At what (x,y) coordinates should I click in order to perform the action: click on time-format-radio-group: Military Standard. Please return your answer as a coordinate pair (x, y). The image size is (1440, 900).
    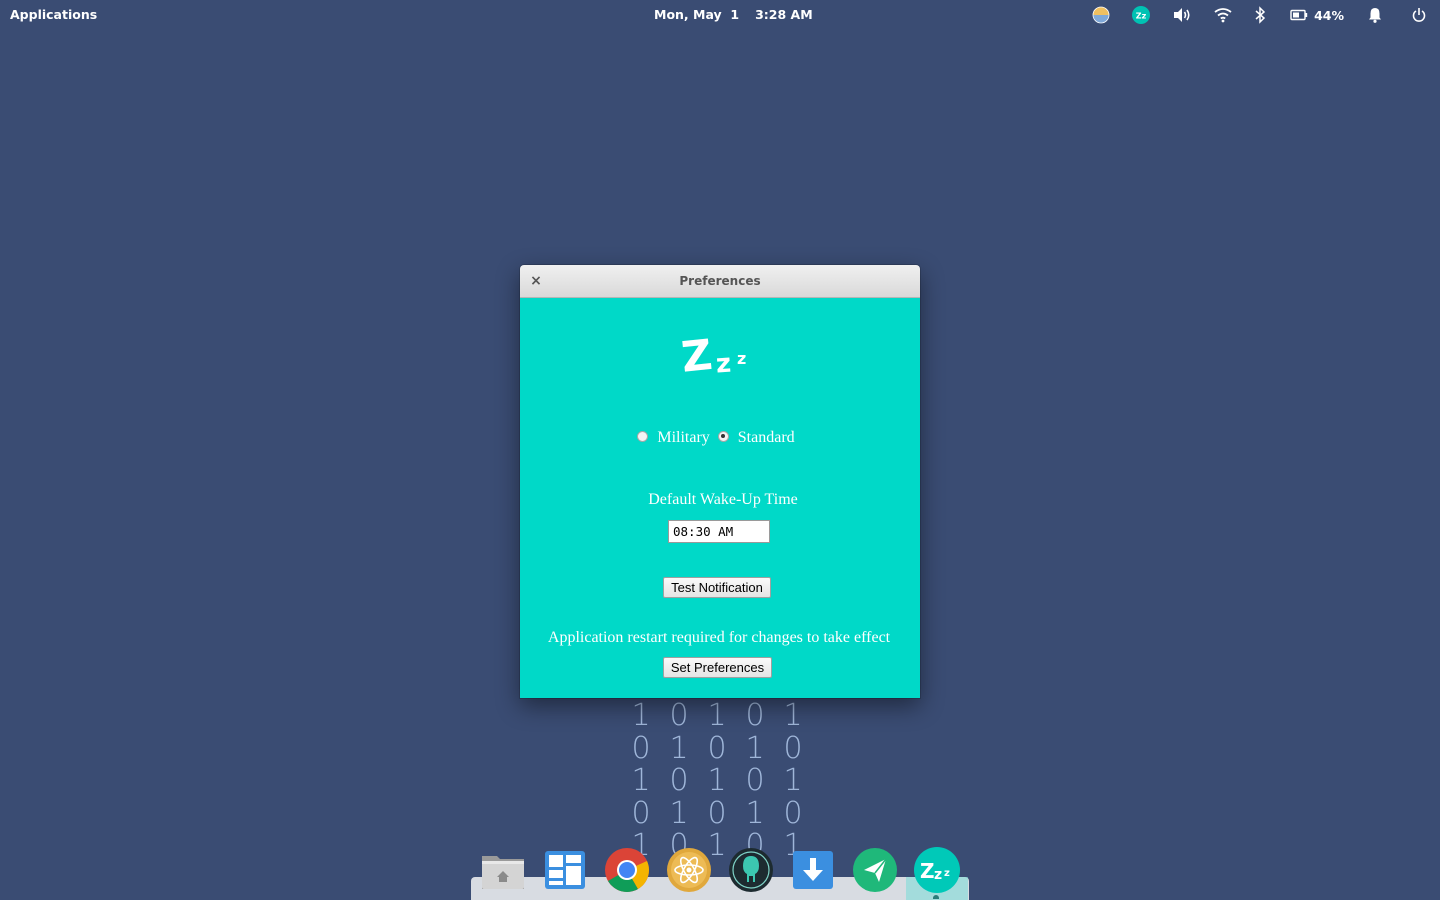
    Looking at the image, I should click on (720, 438).